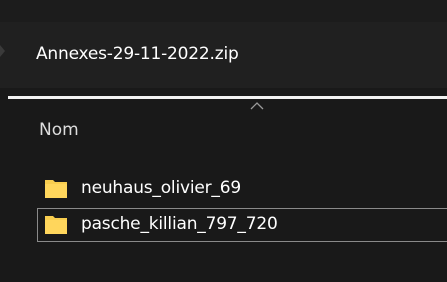  Describe the element at coordinates (59, 130) in the screenshot. I see `column-header-name: Nom` at that location.